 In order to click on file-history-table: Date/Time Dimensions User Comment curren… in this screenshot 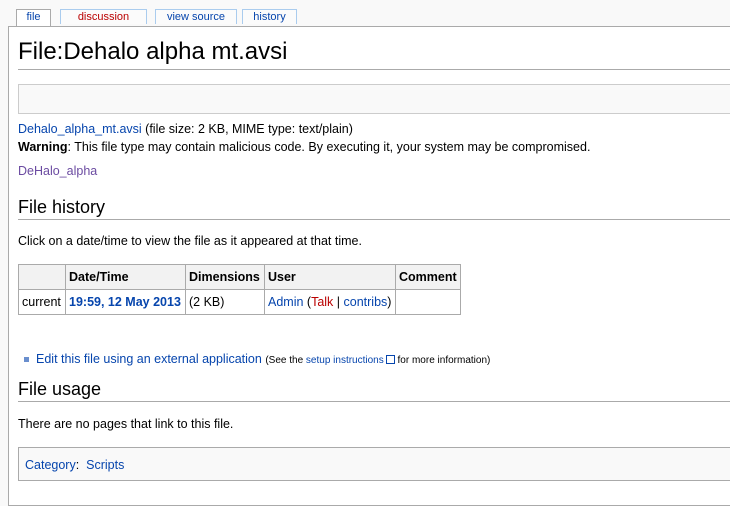, I will do `click(239, 289)`.